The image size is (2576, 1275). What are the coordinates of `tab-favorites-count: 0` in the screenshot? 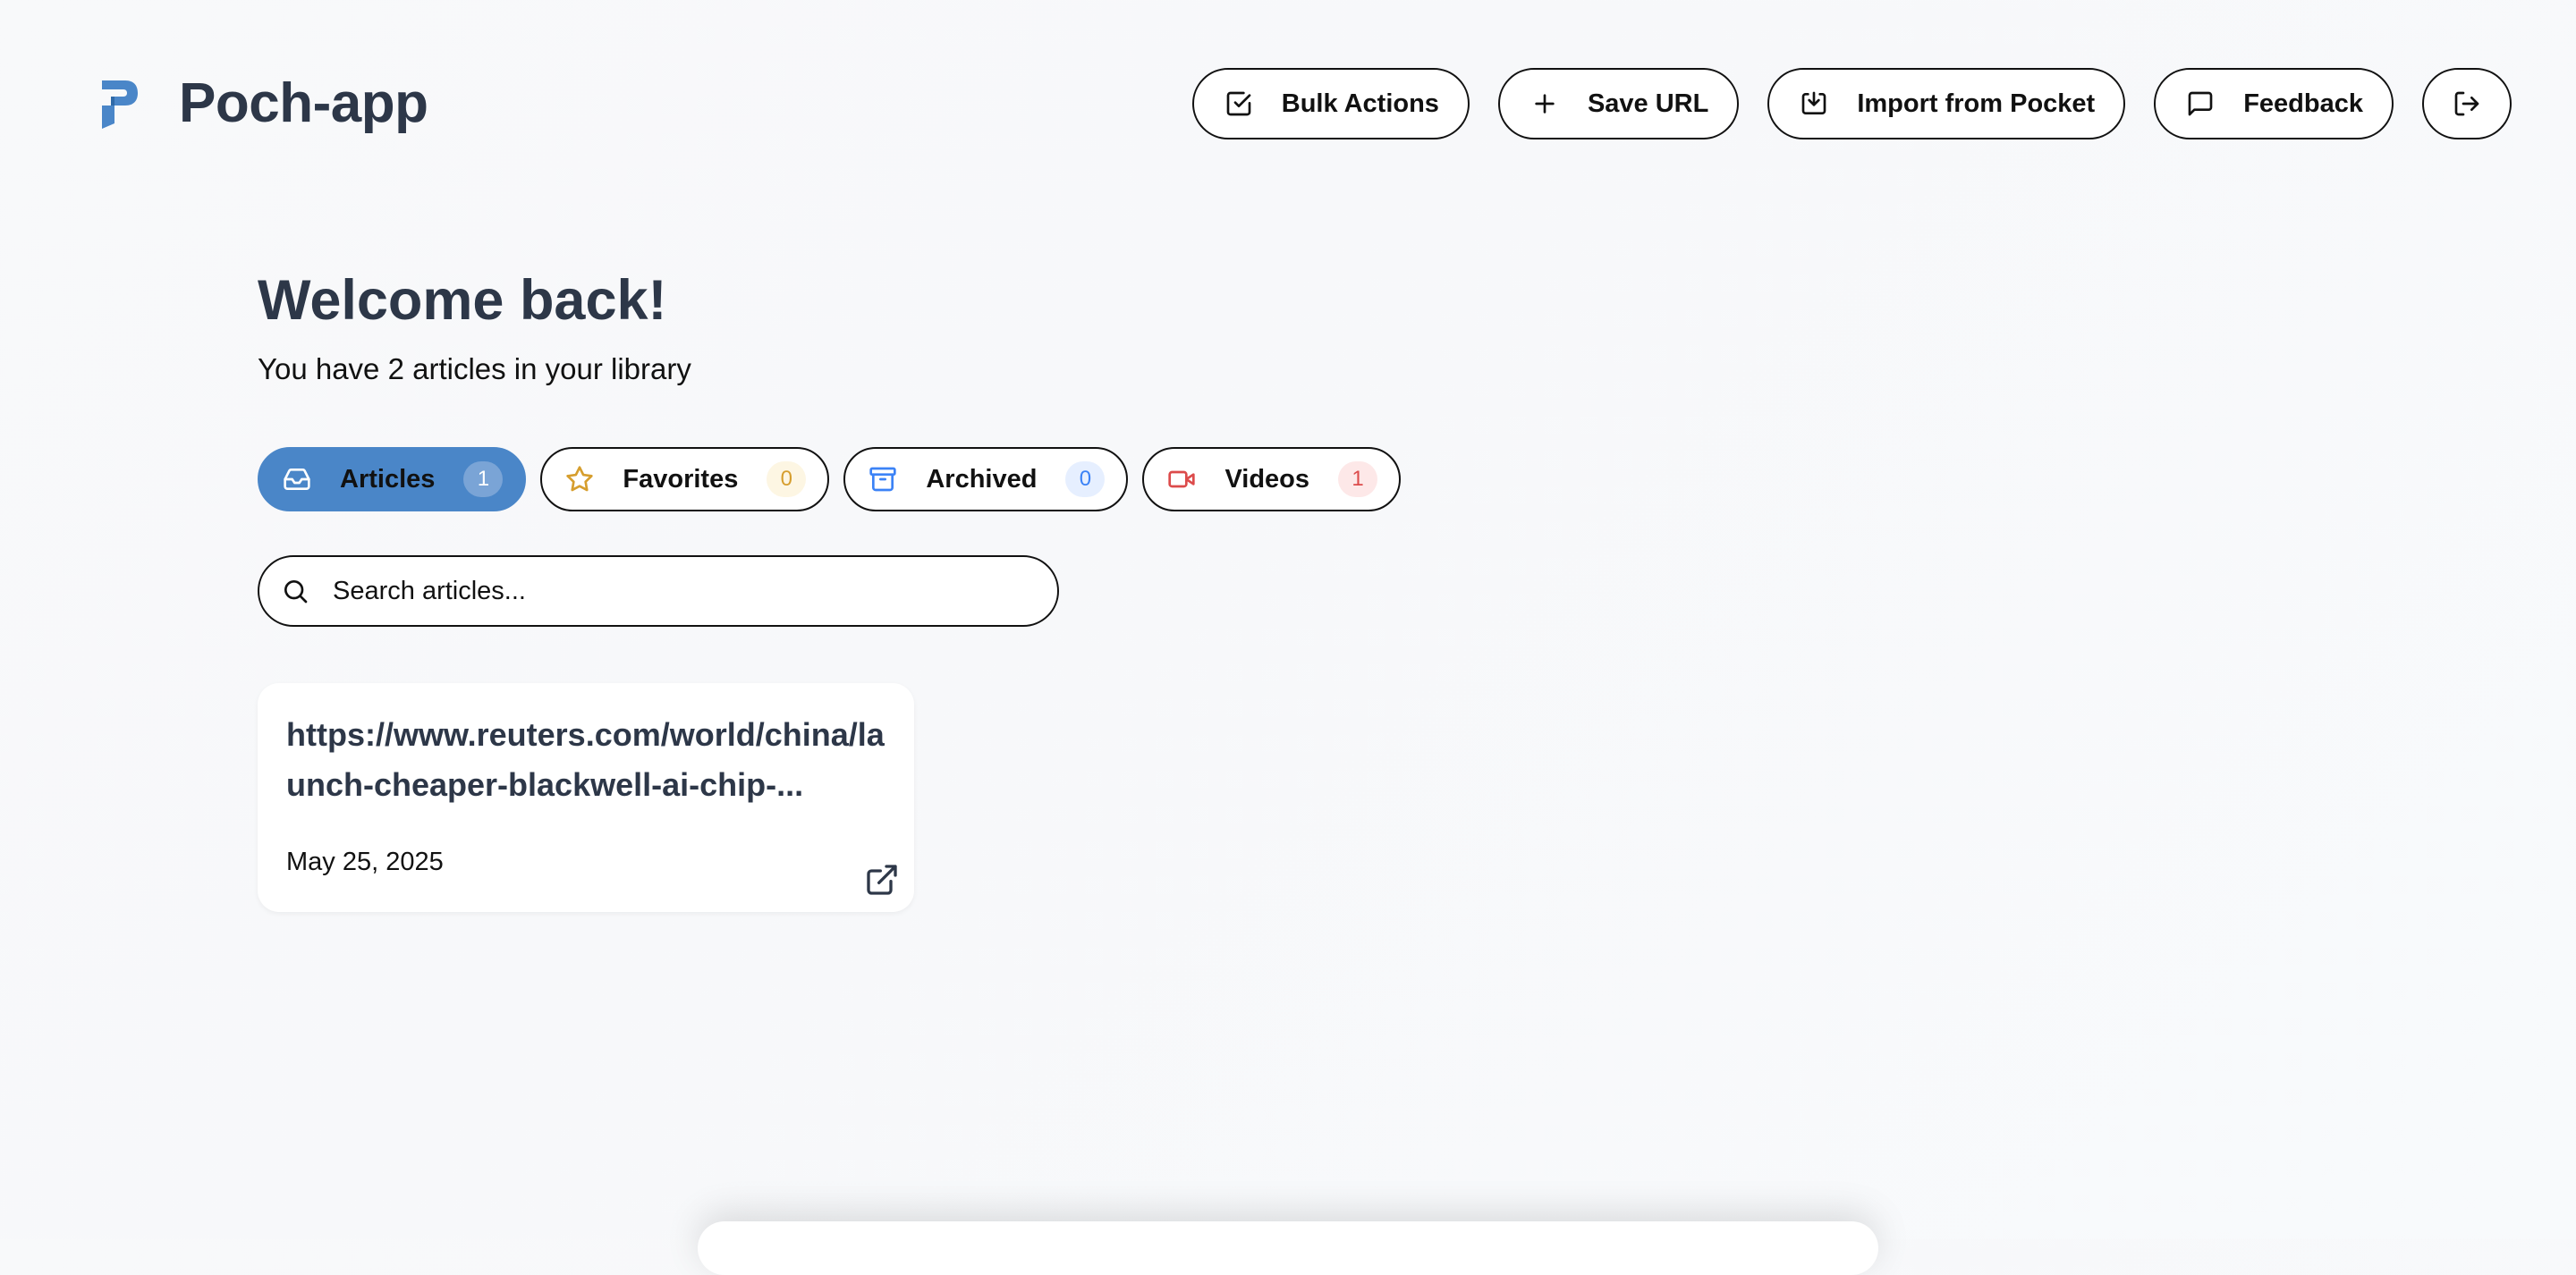 It's located at (787, 479).